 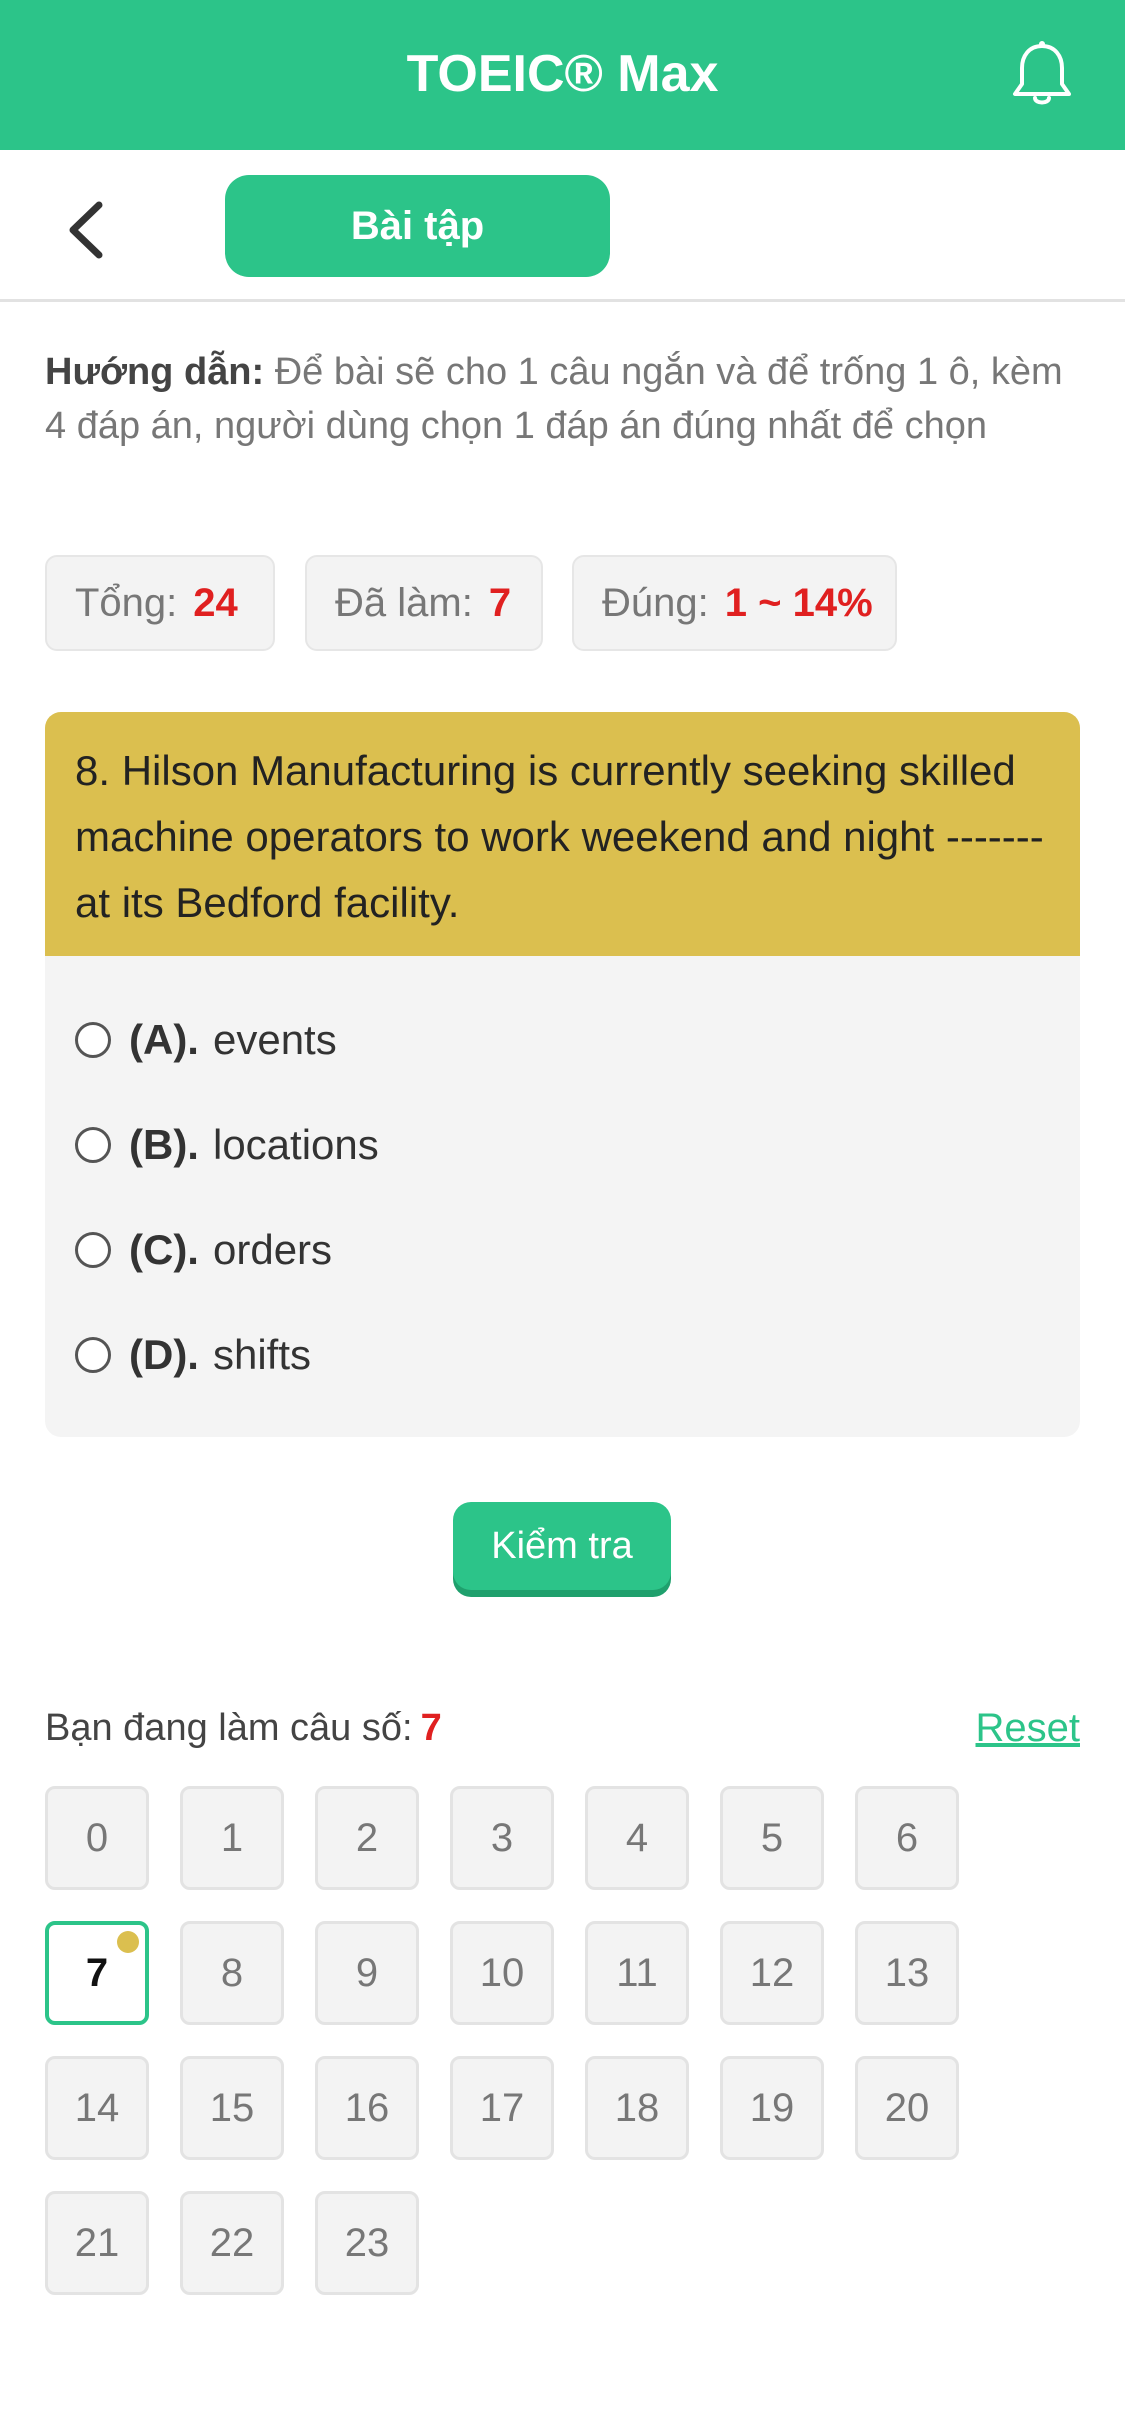 What do you see at coordinates (562, 1546) in the screenshot?
I see `check-button: Kiểm tra` at bounding box center [562, 1546].